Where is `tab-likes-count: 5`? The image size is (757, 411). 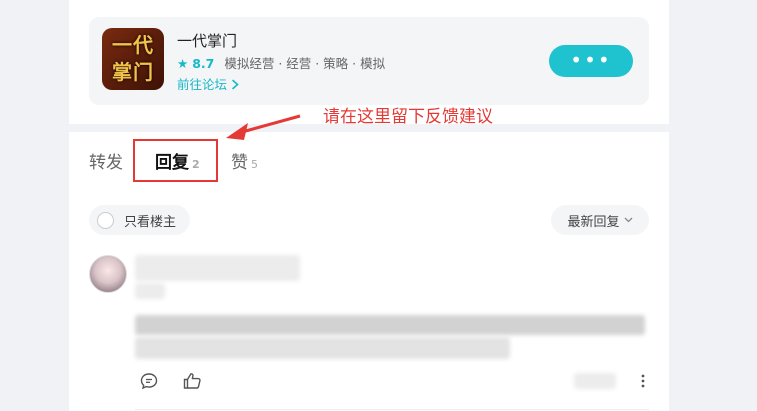 tab-likes-count: 5 is located at coordinates (254, 164).